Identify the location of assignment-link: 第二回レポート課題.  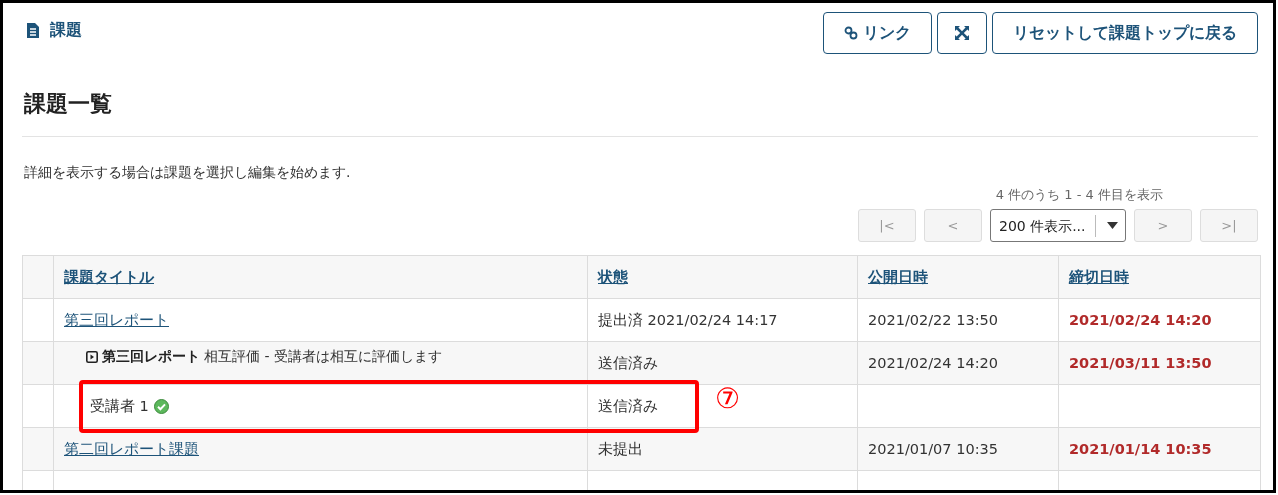
(131, 448).